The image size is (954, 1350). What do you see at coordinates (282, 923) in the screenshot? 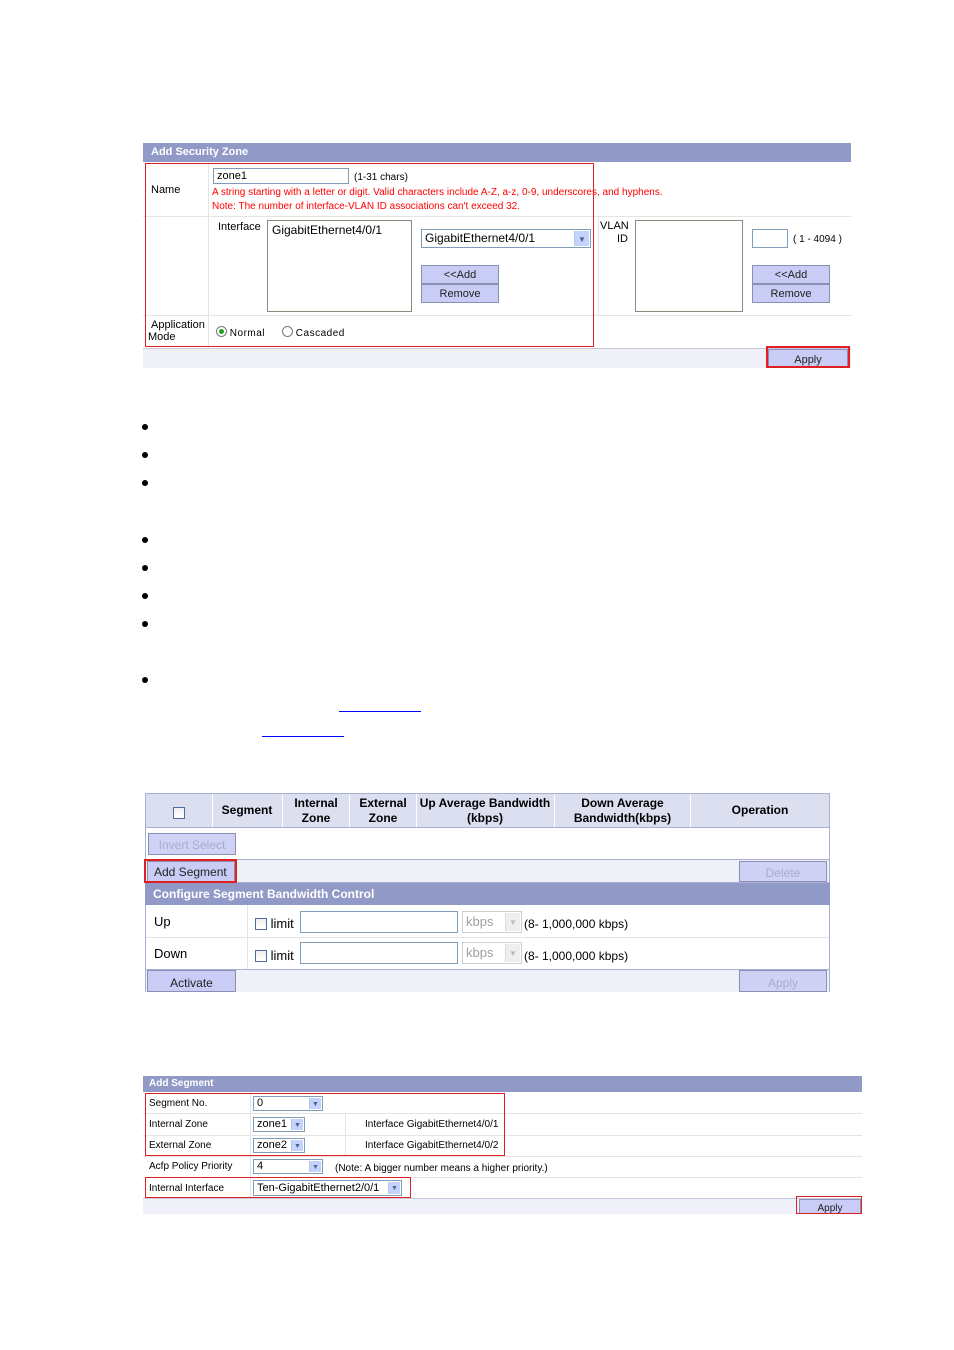
I see `up-limit-label: limit` at bounding box center [282, 923].